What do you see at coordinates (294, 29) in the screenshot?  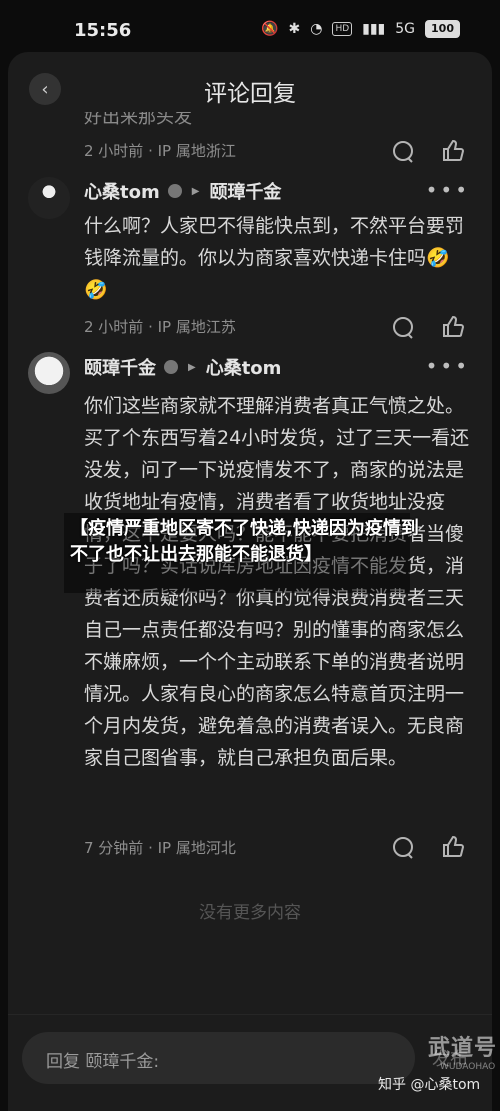 I see `bluetooth-icon: ✱` at bounding box center [294, 29].